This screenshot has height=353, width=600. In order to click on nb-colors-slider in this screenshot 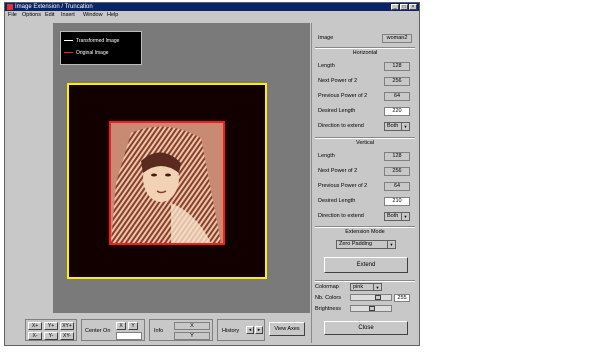, I will do `click(371, 297)`.